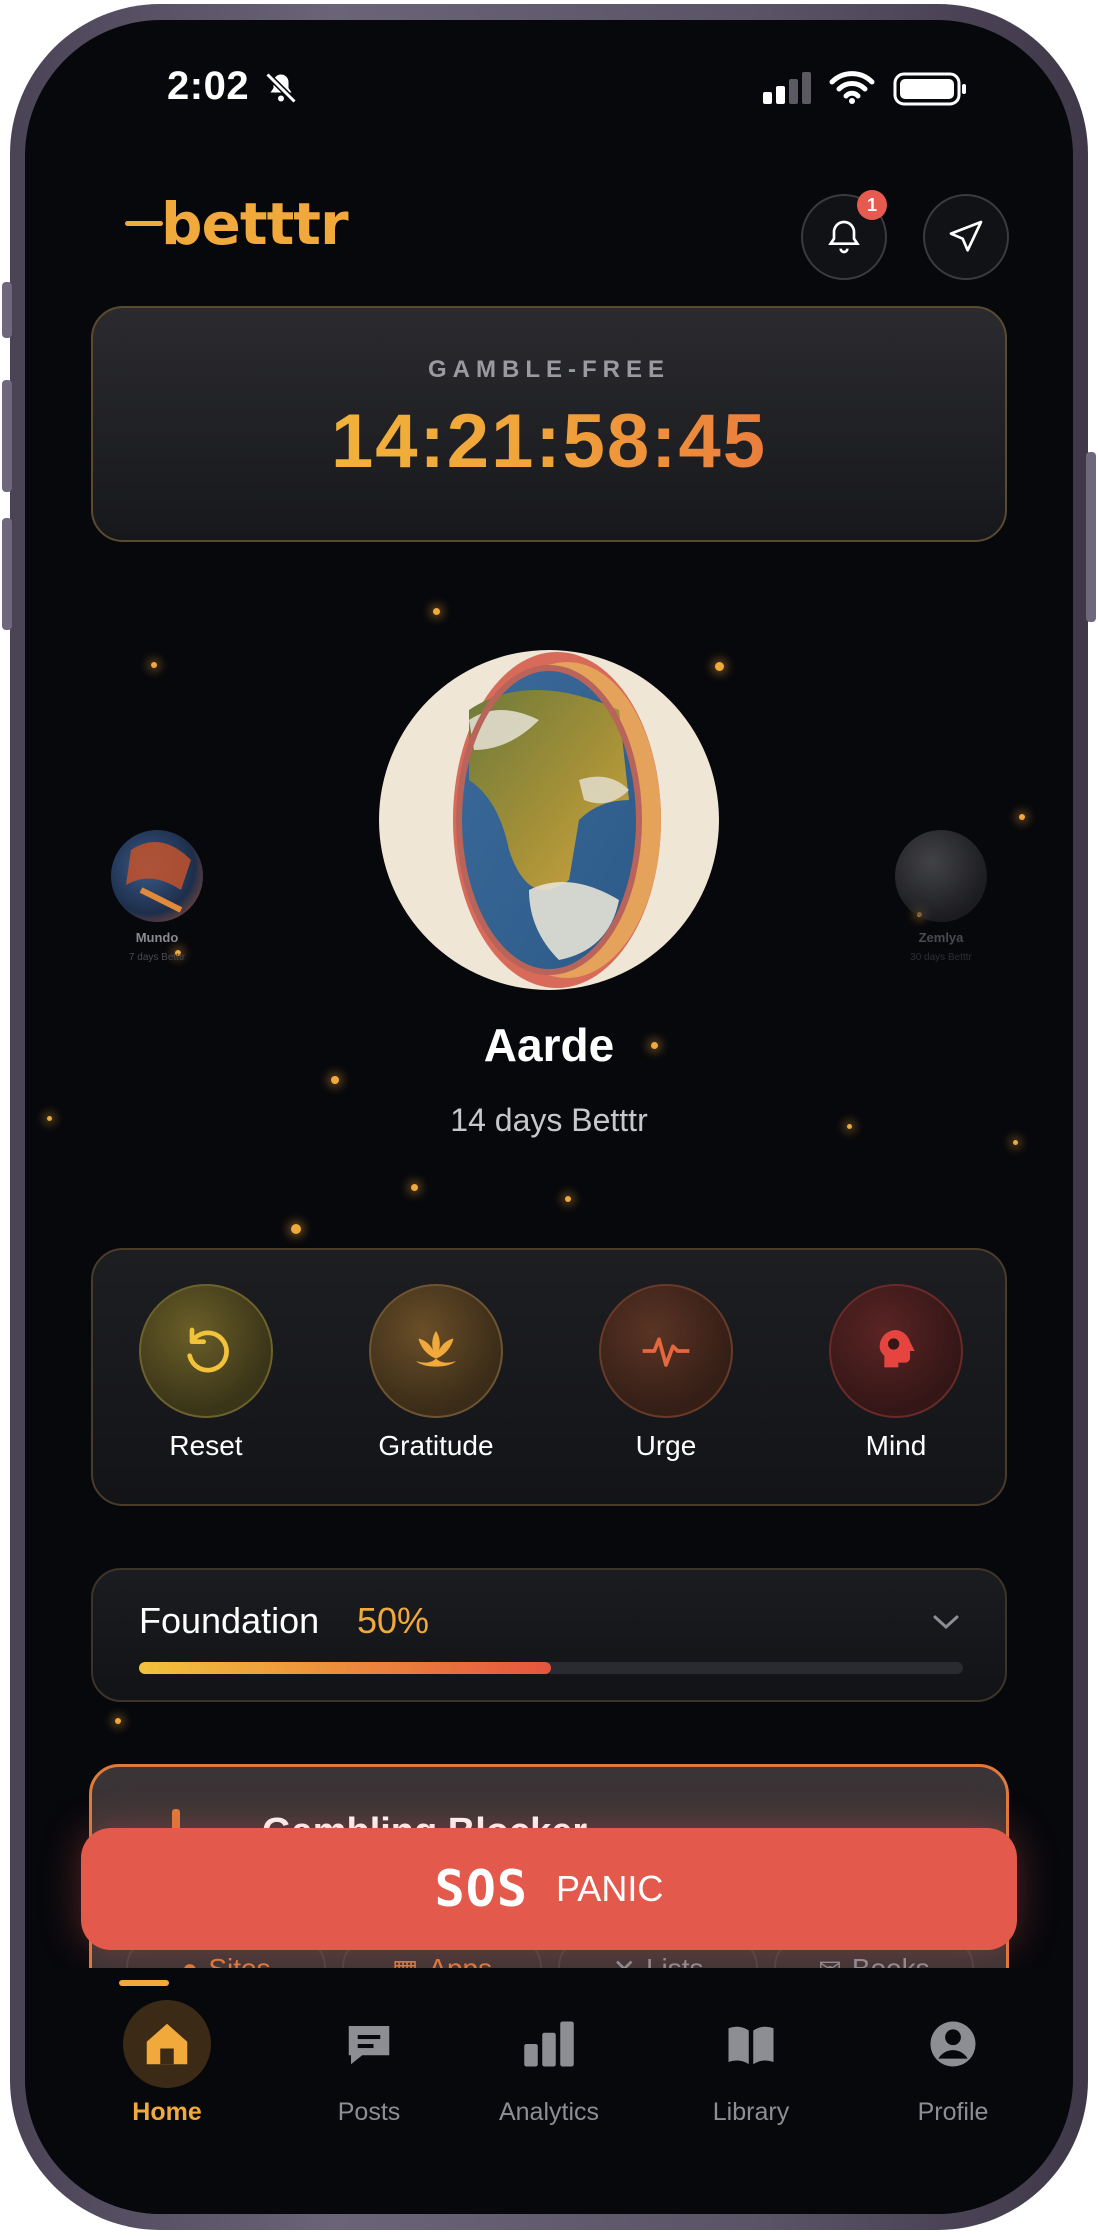 The height and width of the screenshot is (2236, 1098). I want to click on reset-icon, so click(208, 1350).